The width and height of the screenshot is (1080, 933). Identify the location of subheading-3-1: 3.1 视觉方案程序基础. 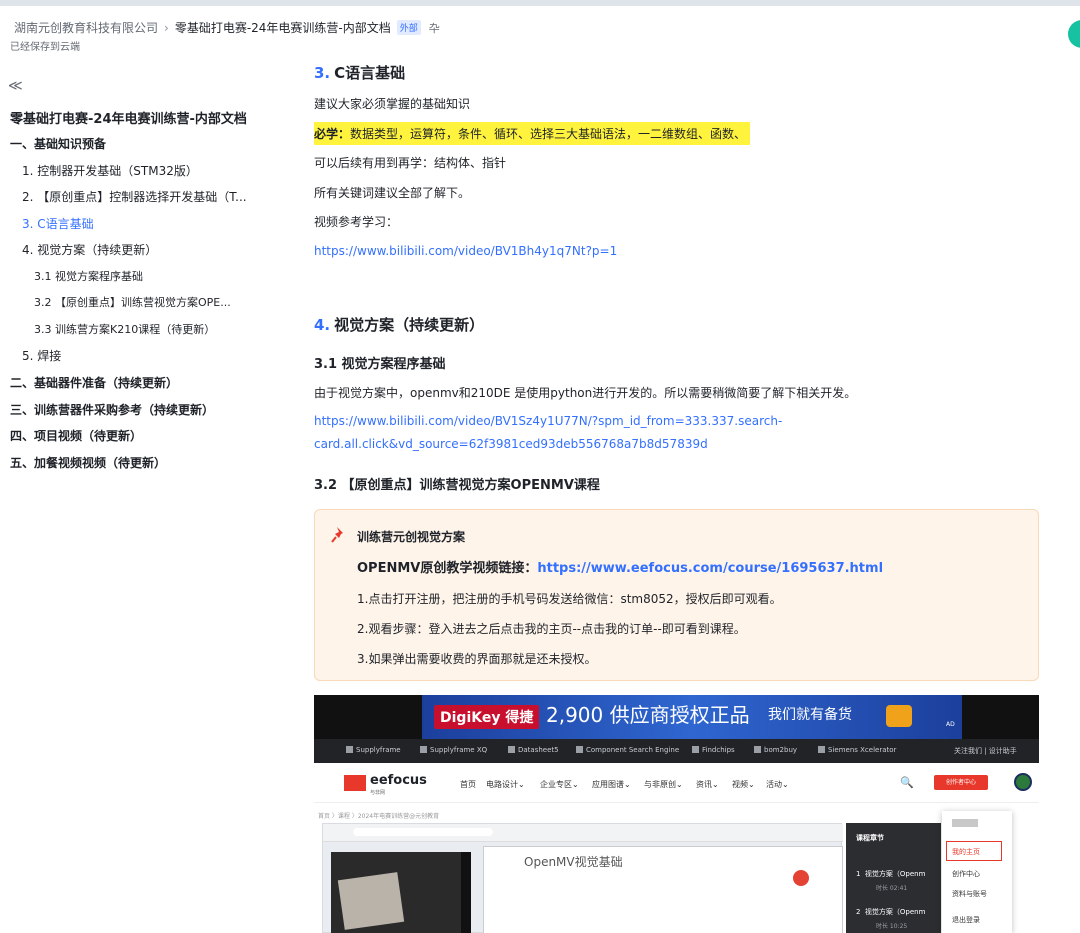
(380, 364).